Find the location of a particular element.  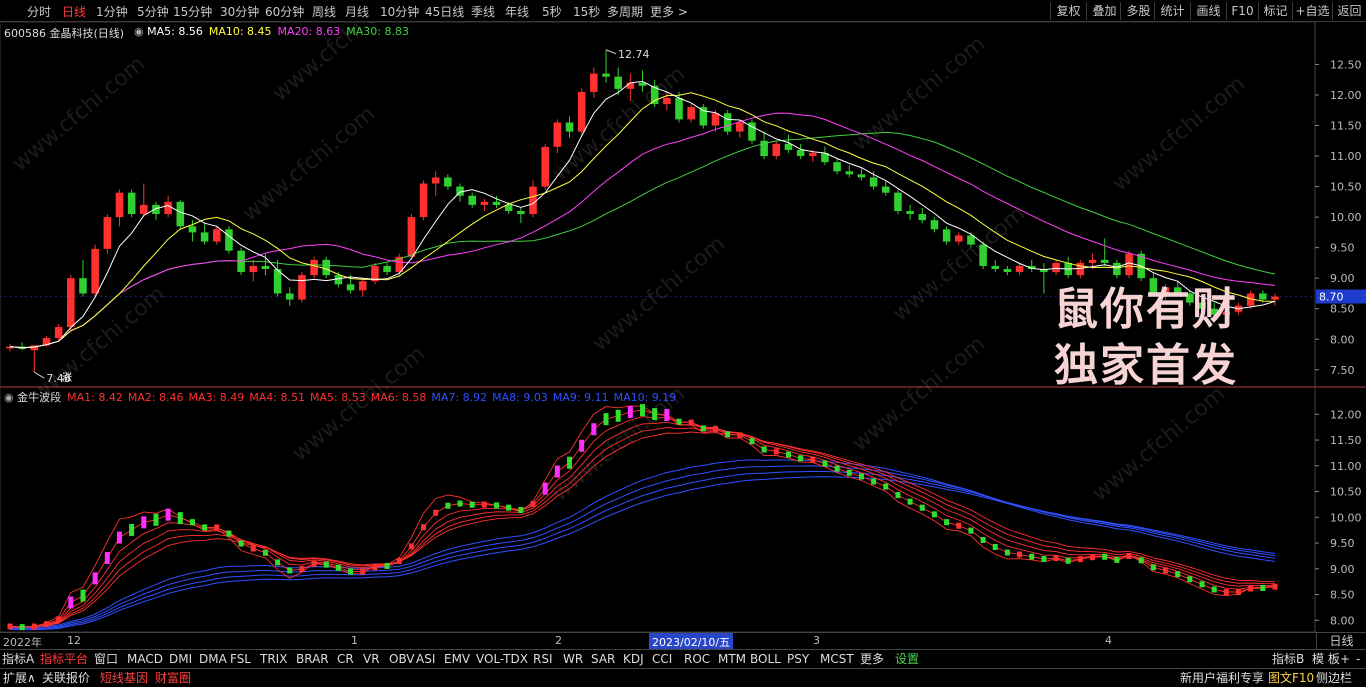

indicator-tab-15: RSI is located at coordinates (543, 659).